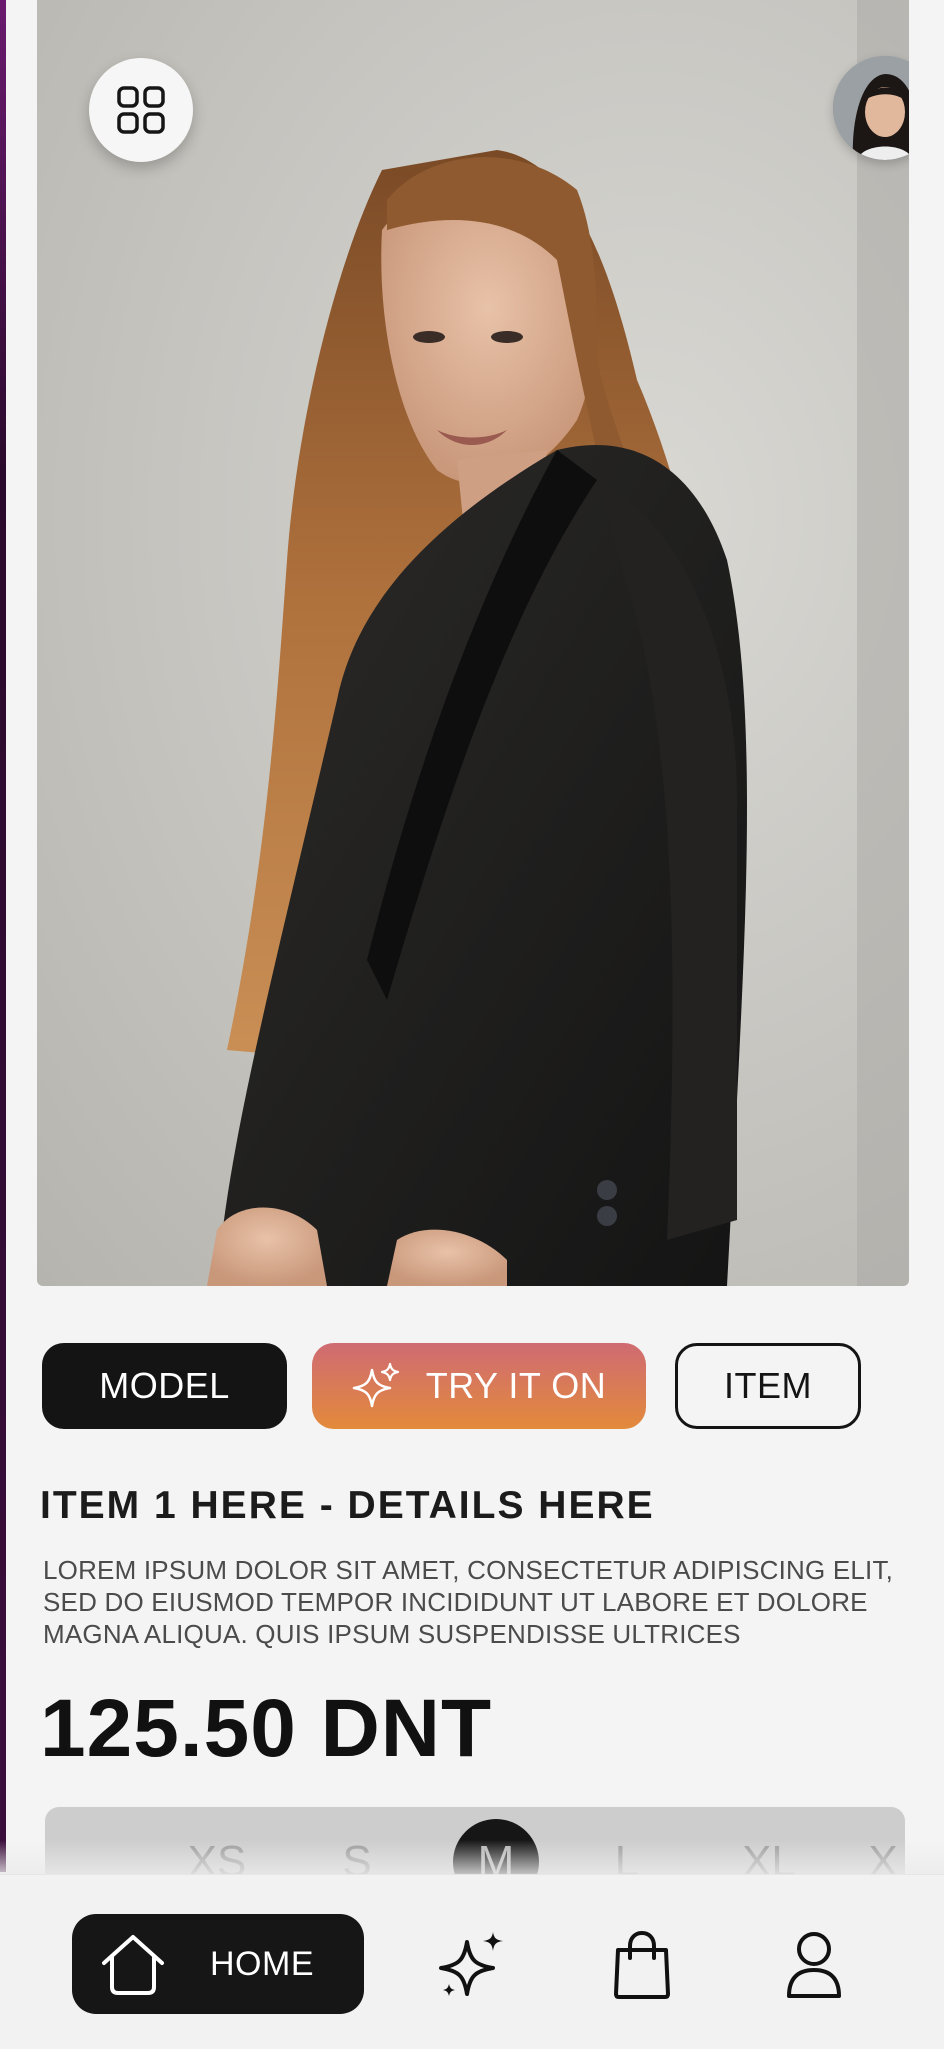 Image resolution: width=944 pixels, height=2049 pixels. I want to click on home-icon, so click(133, 1965).